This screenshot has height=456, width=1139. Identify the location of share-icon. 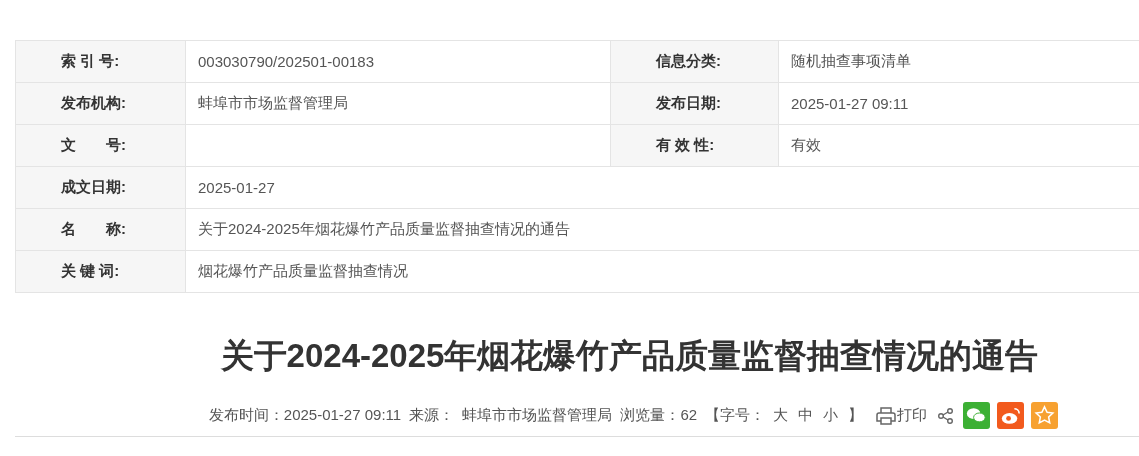
(946, 415).